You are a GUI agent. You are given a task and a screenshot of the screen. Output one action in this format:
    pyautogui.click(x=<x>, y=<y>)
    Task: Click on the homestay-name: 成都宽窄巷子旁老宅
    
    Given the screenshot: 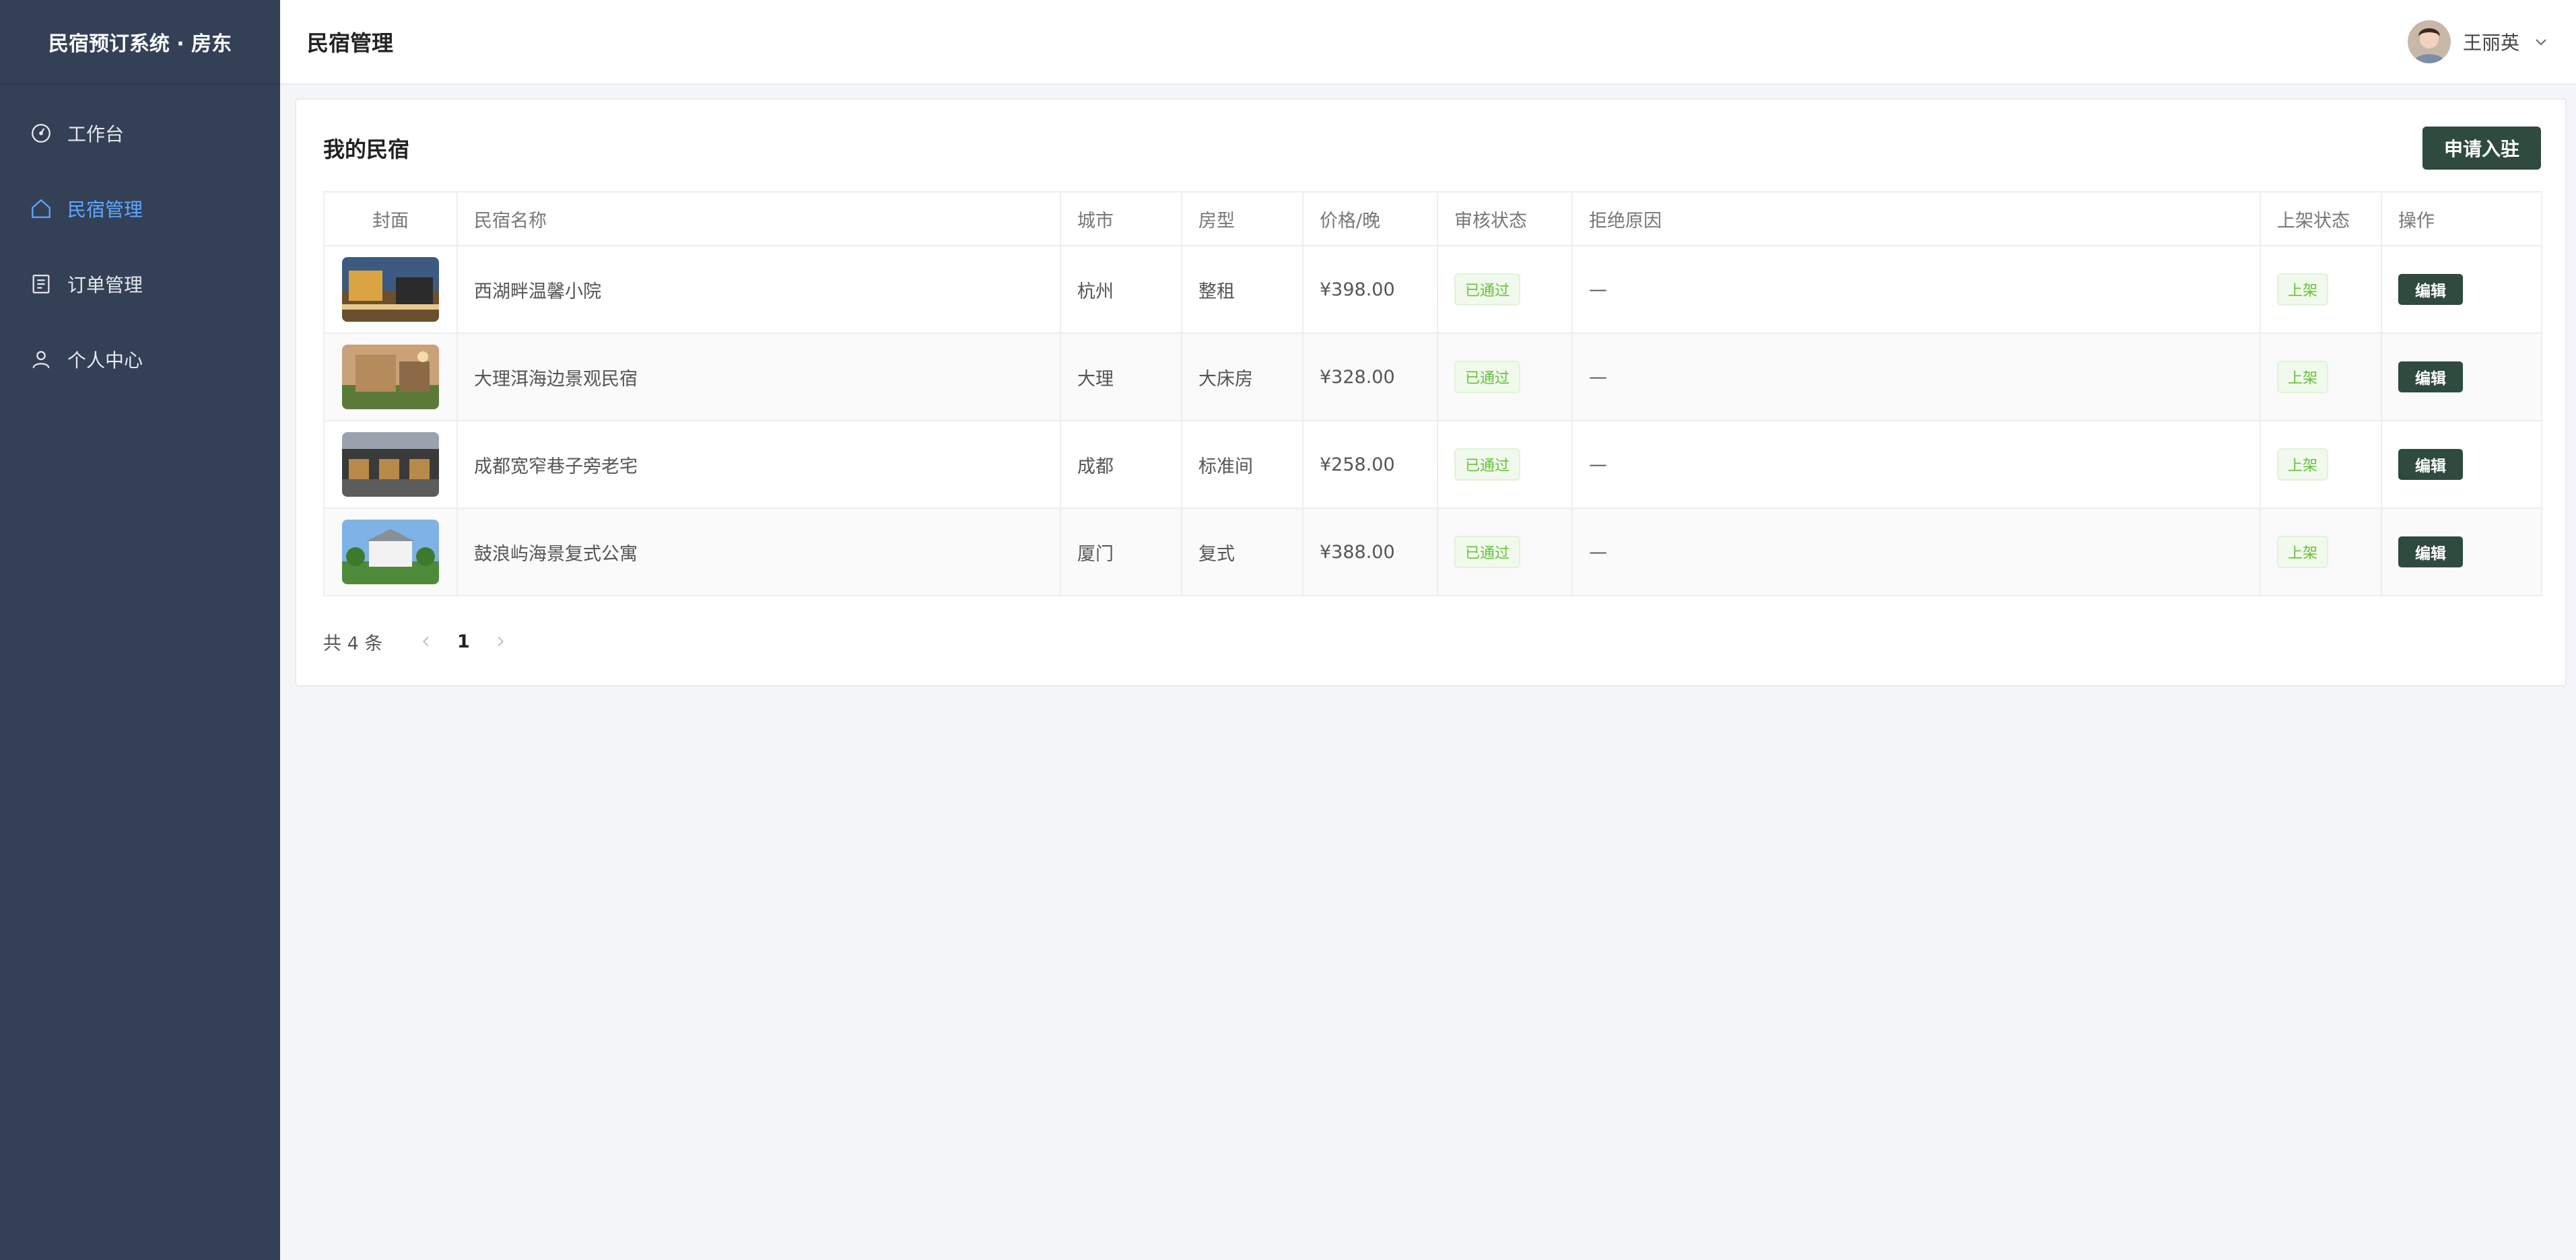 What is the action you would take?
    pyautogui.click(x=758, y=465)
    